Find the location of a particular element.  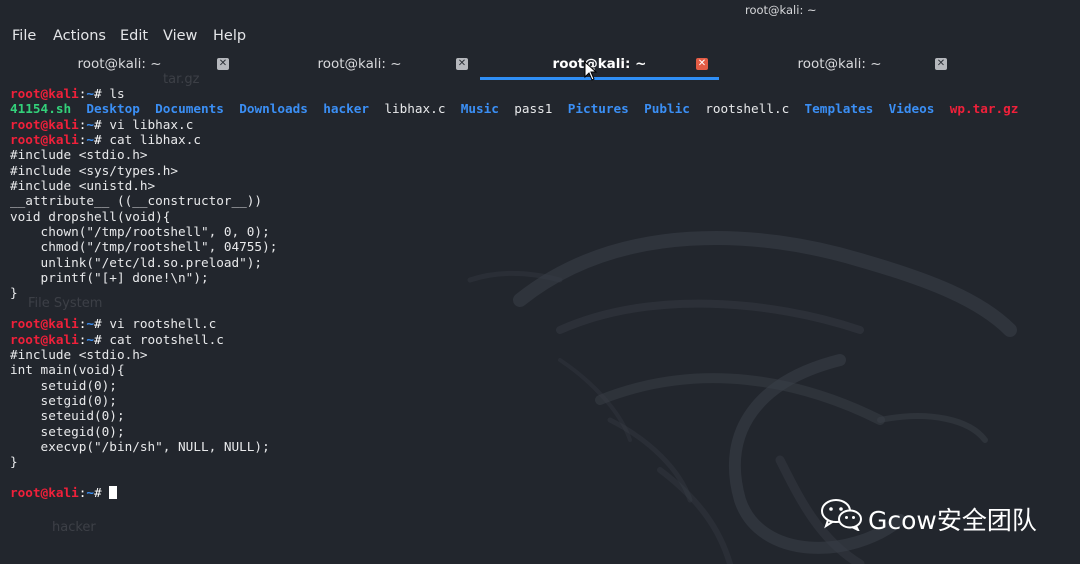

source-code-line: void dropshell(void){ is located at coordinates (90, 216).